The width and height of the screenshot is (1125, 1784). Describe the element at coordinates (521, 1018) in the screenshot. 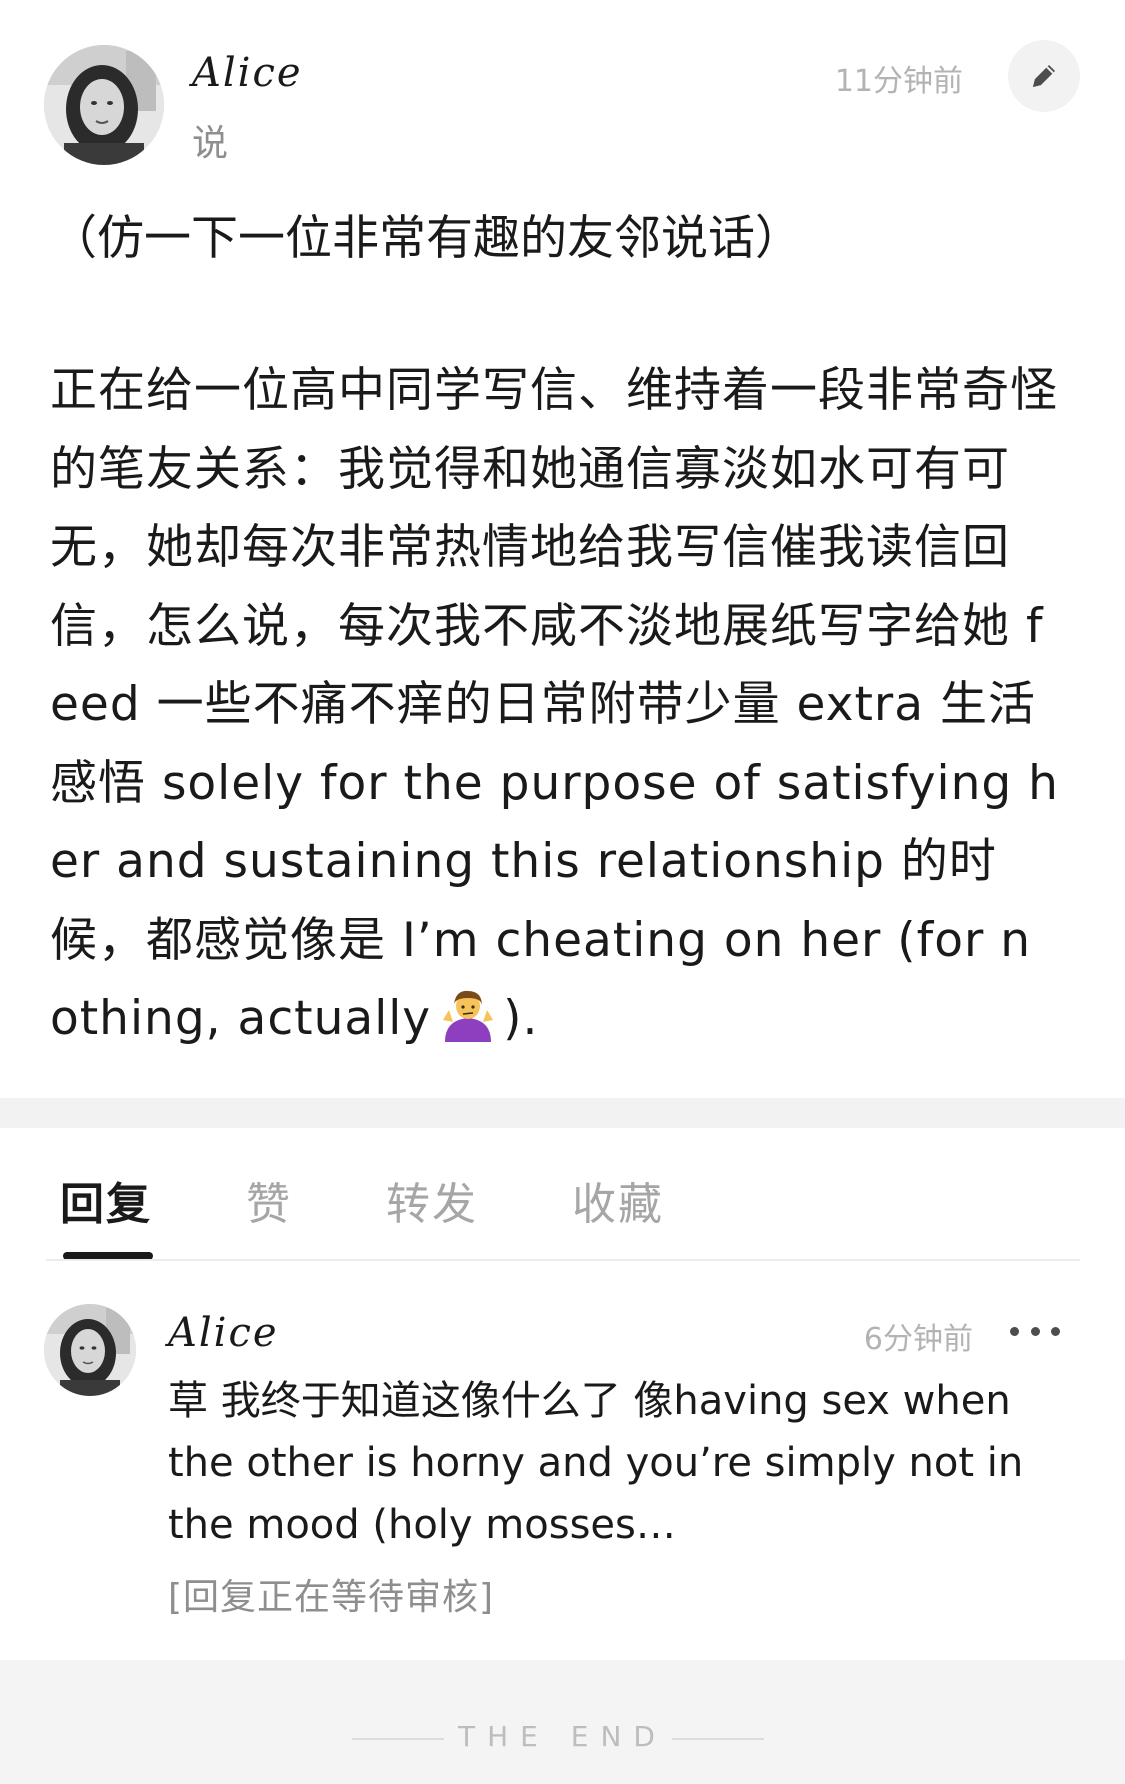

I see `post-body-tail: ).` at that location.